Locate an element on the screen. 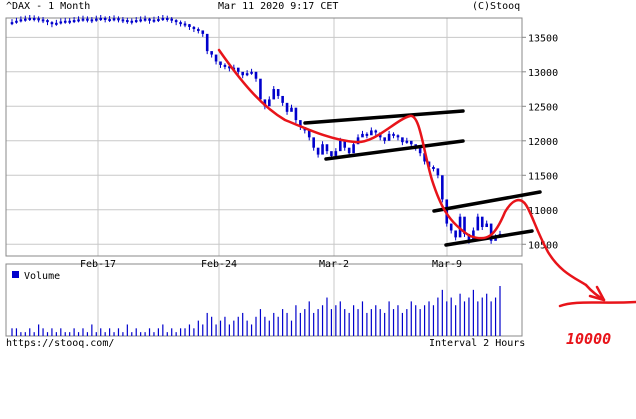  volume-plot-frame is located at coordinates (264, 300).